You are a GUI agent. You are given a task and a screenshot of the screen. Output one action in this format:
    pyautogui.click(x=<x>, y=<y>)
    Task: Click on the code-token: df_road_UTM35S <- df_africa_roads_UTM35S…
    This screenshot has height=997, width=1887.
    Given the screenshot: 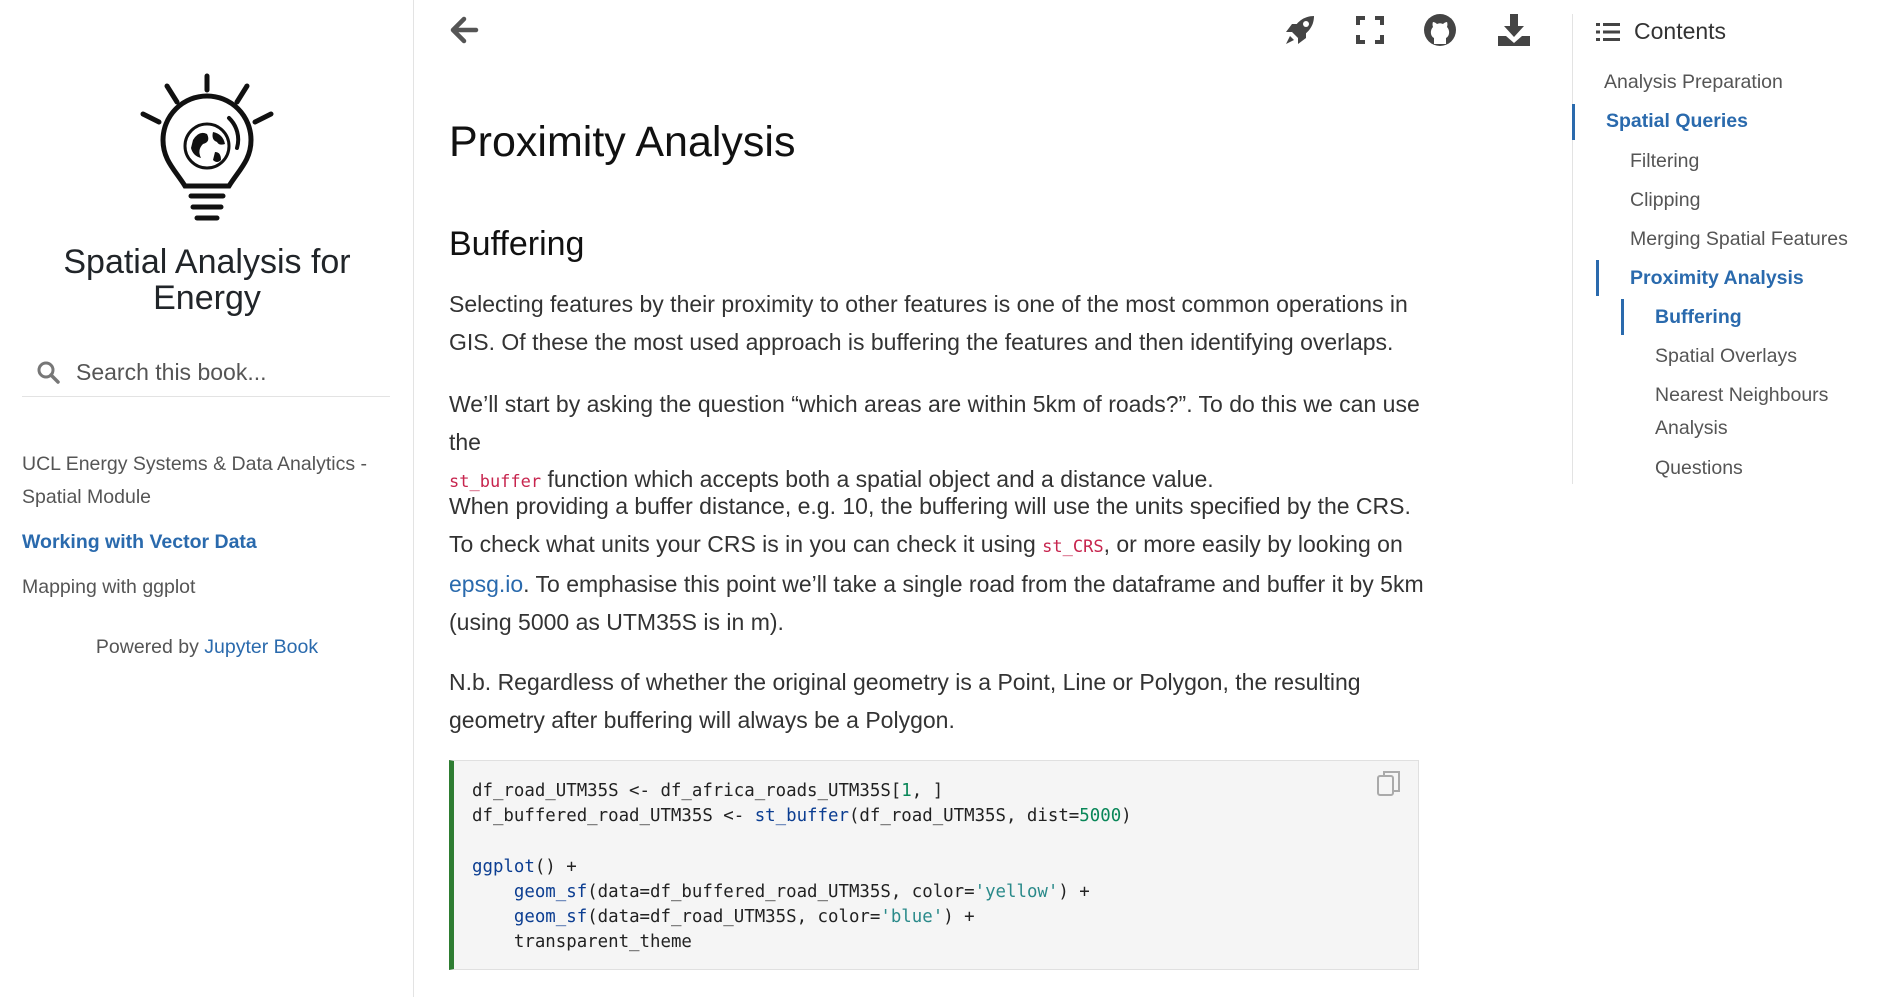 What is the action you would take?
    pyautogui.click(x=687, y=791)
    